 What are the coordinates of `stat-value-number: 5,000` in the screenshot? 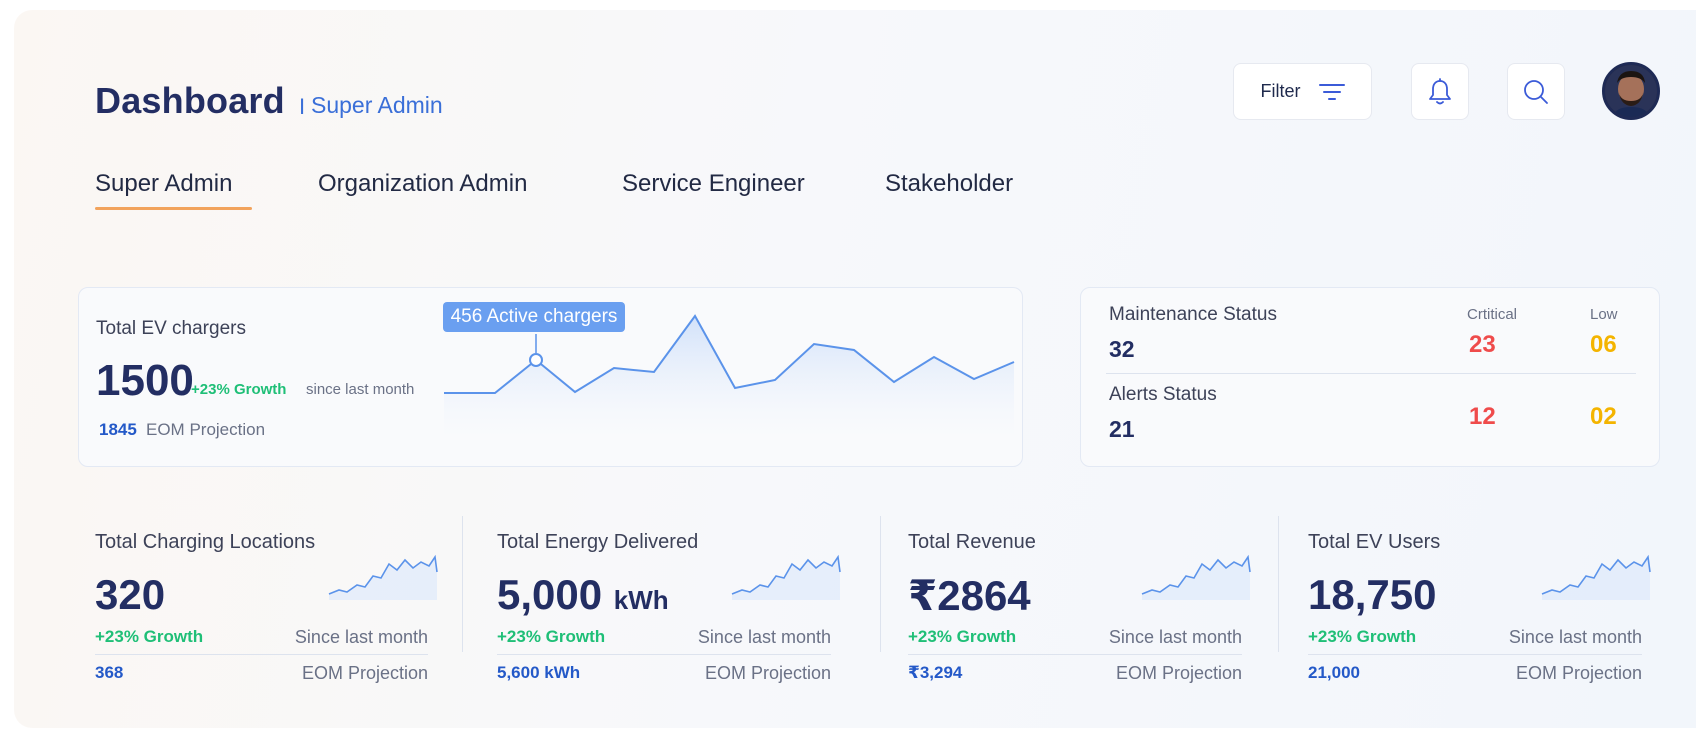 It's located at (550, 594).